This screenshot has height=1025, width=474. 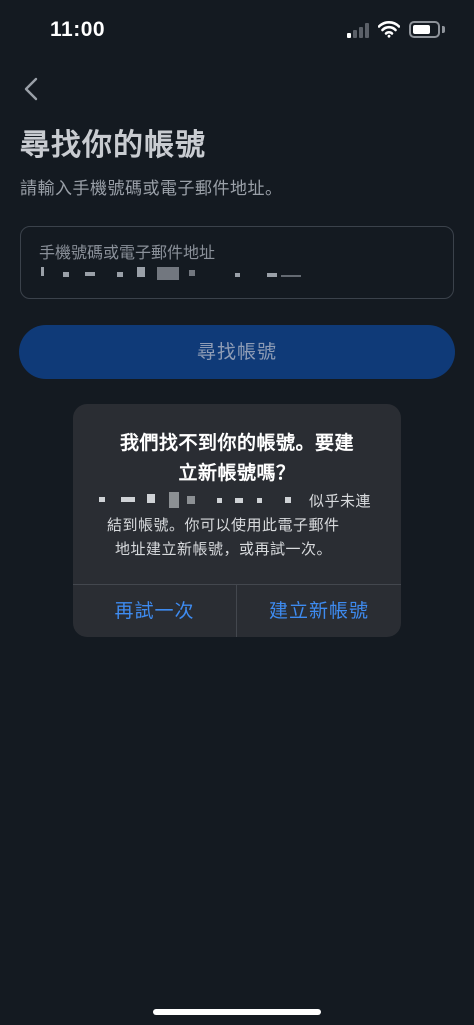 What do you see at coordinates (424, 29) in the screenshot?
I see `battery-icon` at bounding box center [424, 29].